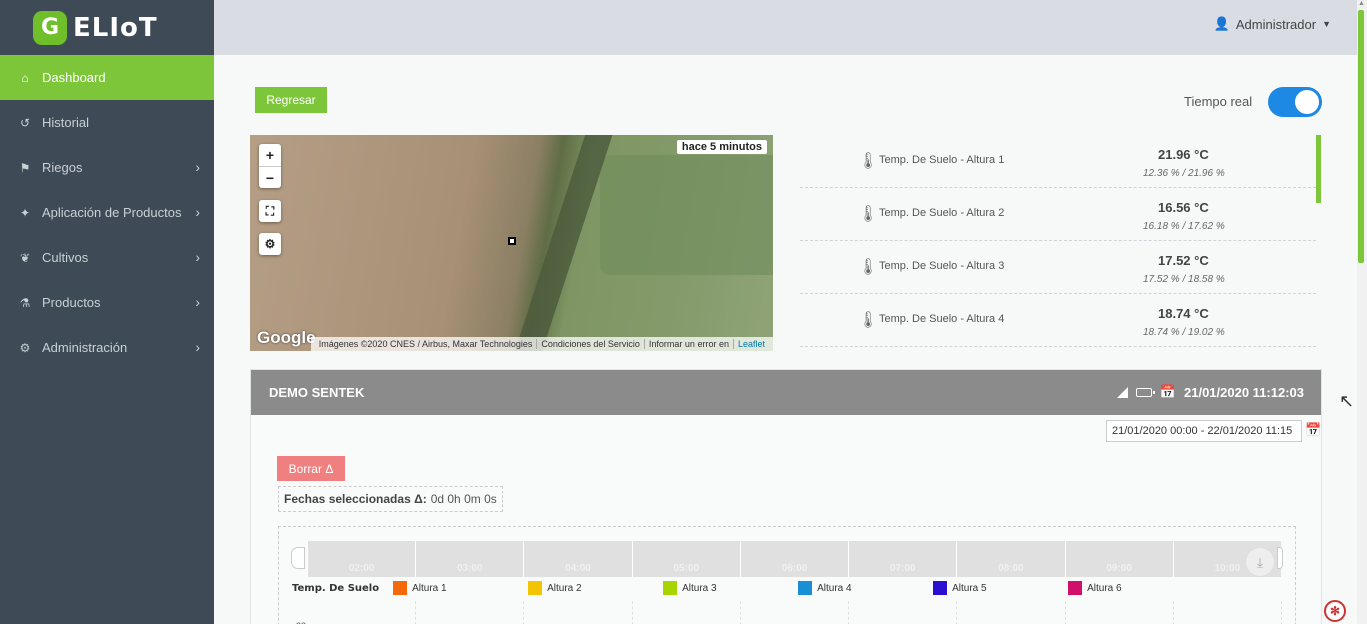  What do you see at coordinates (1145, 392) in the screenshot?
I see `battery-icon` at bounding box center [1145, 392].